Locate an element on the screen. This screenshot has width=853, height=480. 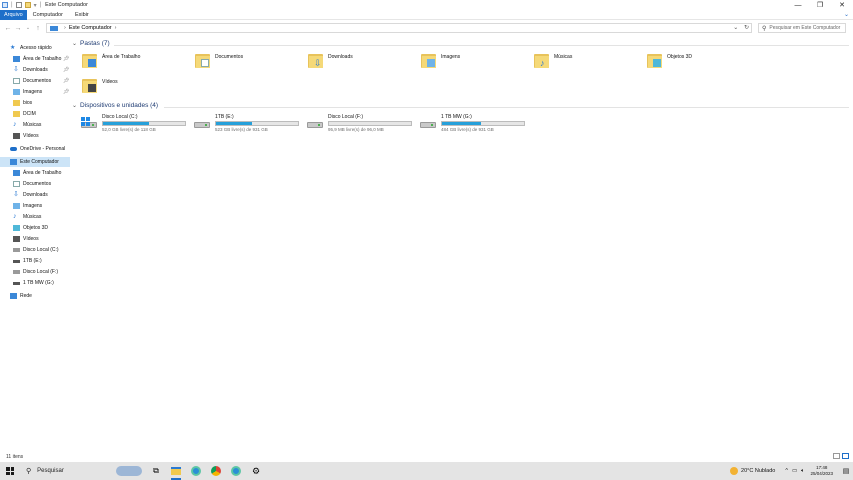
clock-date: 25/04/2023 is located at coordinates (821, 473).